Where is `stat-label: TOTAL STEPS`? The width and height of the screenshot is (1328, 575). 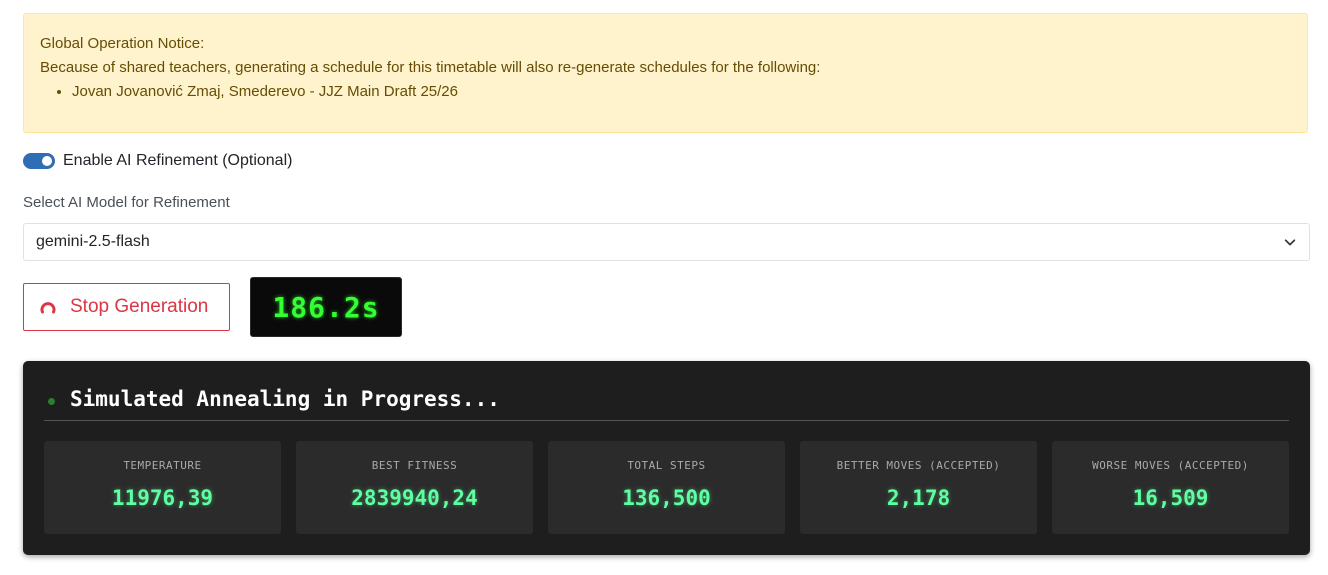
stat-label: TOTAL STEPS is located at coordinates (666, 465).